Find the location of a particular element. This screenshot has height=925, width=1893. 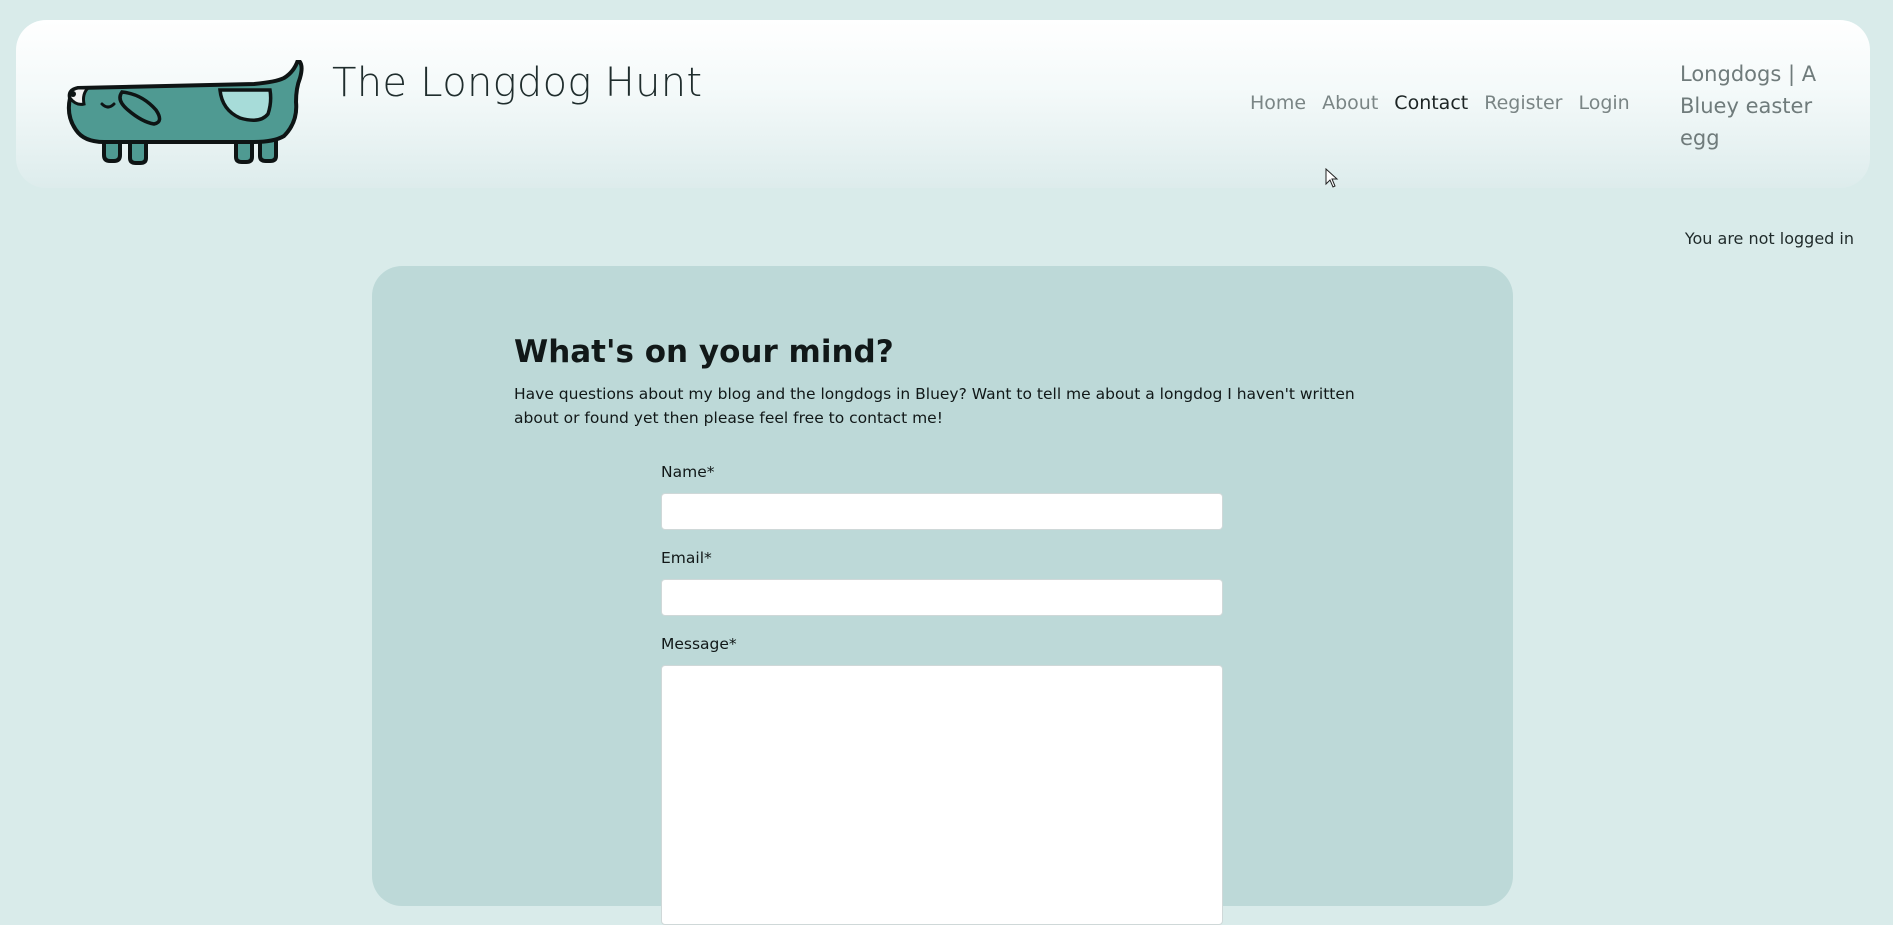

main-nav: Home About Contact Register Login is located at coordinates (1440, 103).